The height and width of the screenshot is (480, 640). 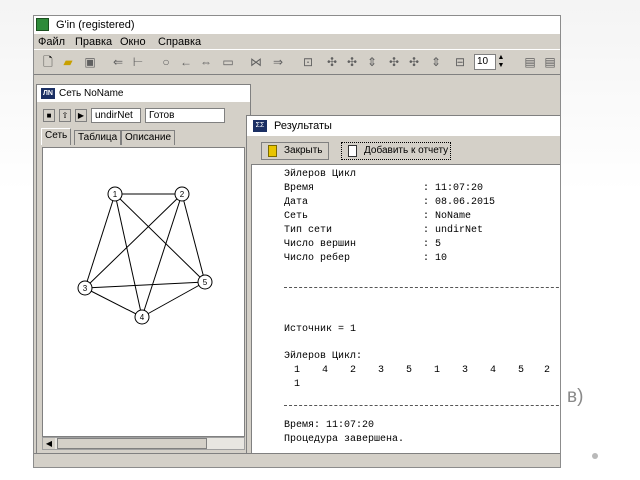 I want to click on report-heading: Эйлеров Цикл, so click(x=320, y=174).